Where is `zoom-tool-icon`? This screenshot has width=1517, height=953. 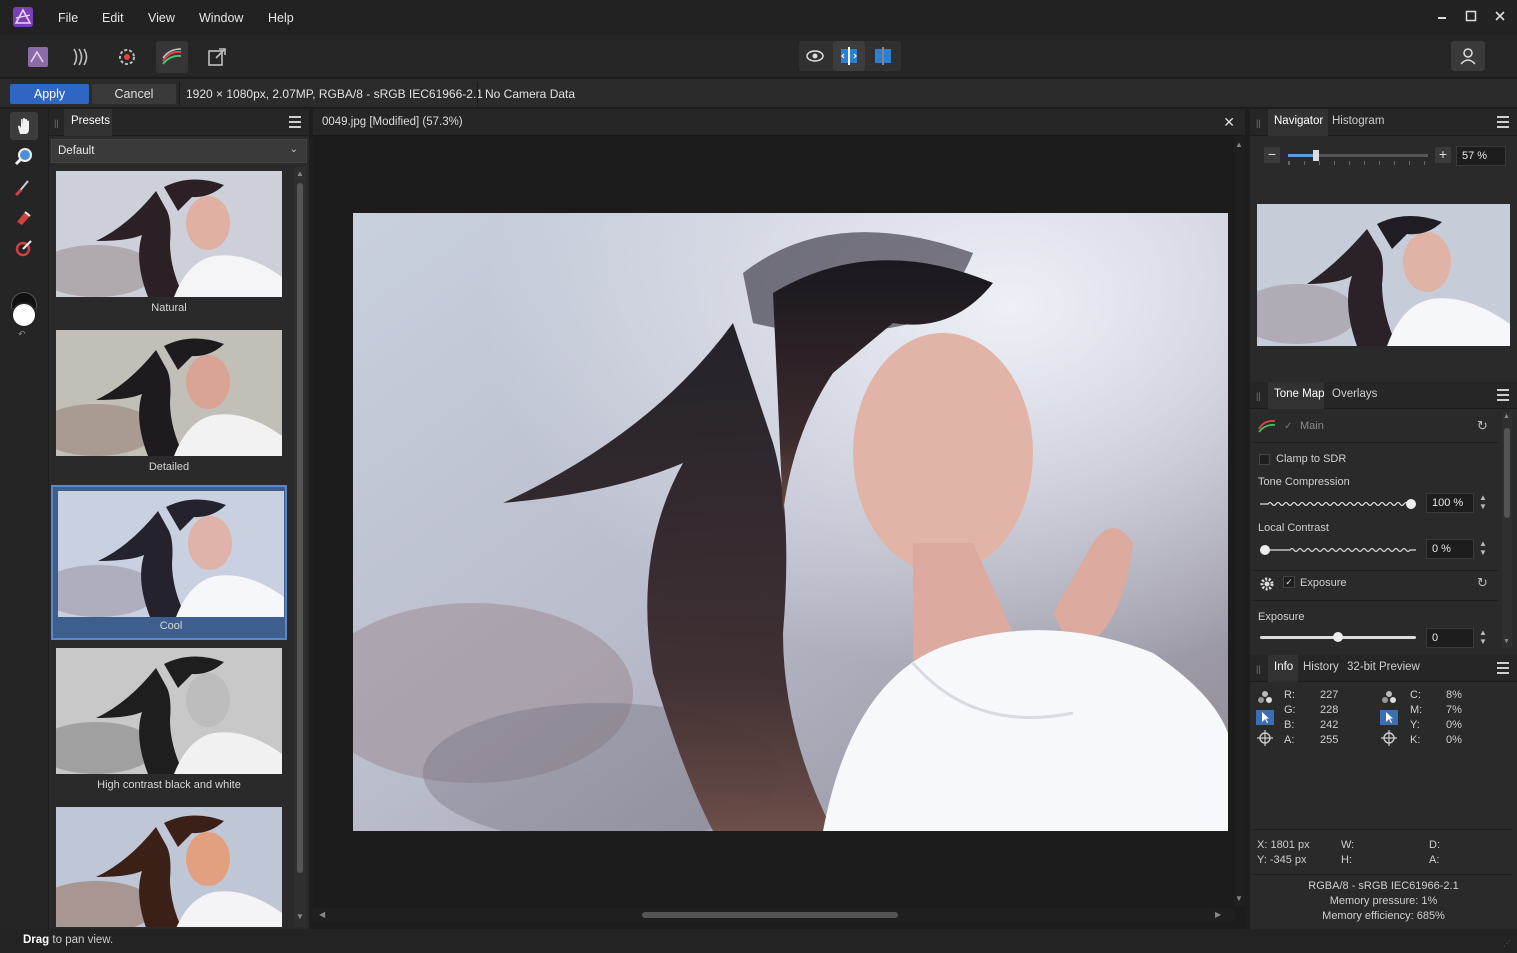
zoom-tool-icon is located at coordinates (24, 157).